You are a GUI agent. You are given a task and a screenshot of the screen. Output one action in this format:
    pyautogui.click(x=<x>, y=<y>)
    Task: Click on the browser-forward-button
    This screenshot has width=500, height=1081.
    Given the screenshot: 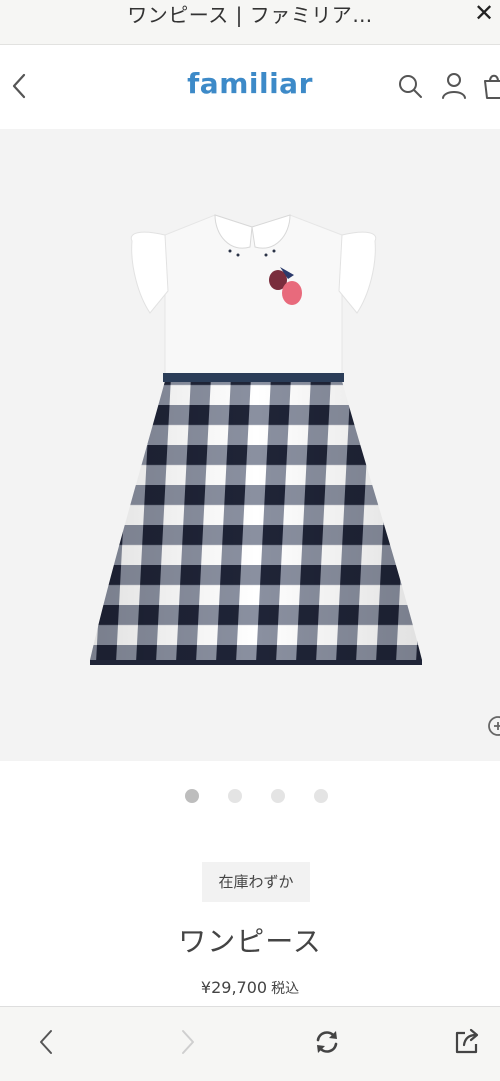 What is the action you would take?
    pyautogui.click(x=187, y=1042)
    